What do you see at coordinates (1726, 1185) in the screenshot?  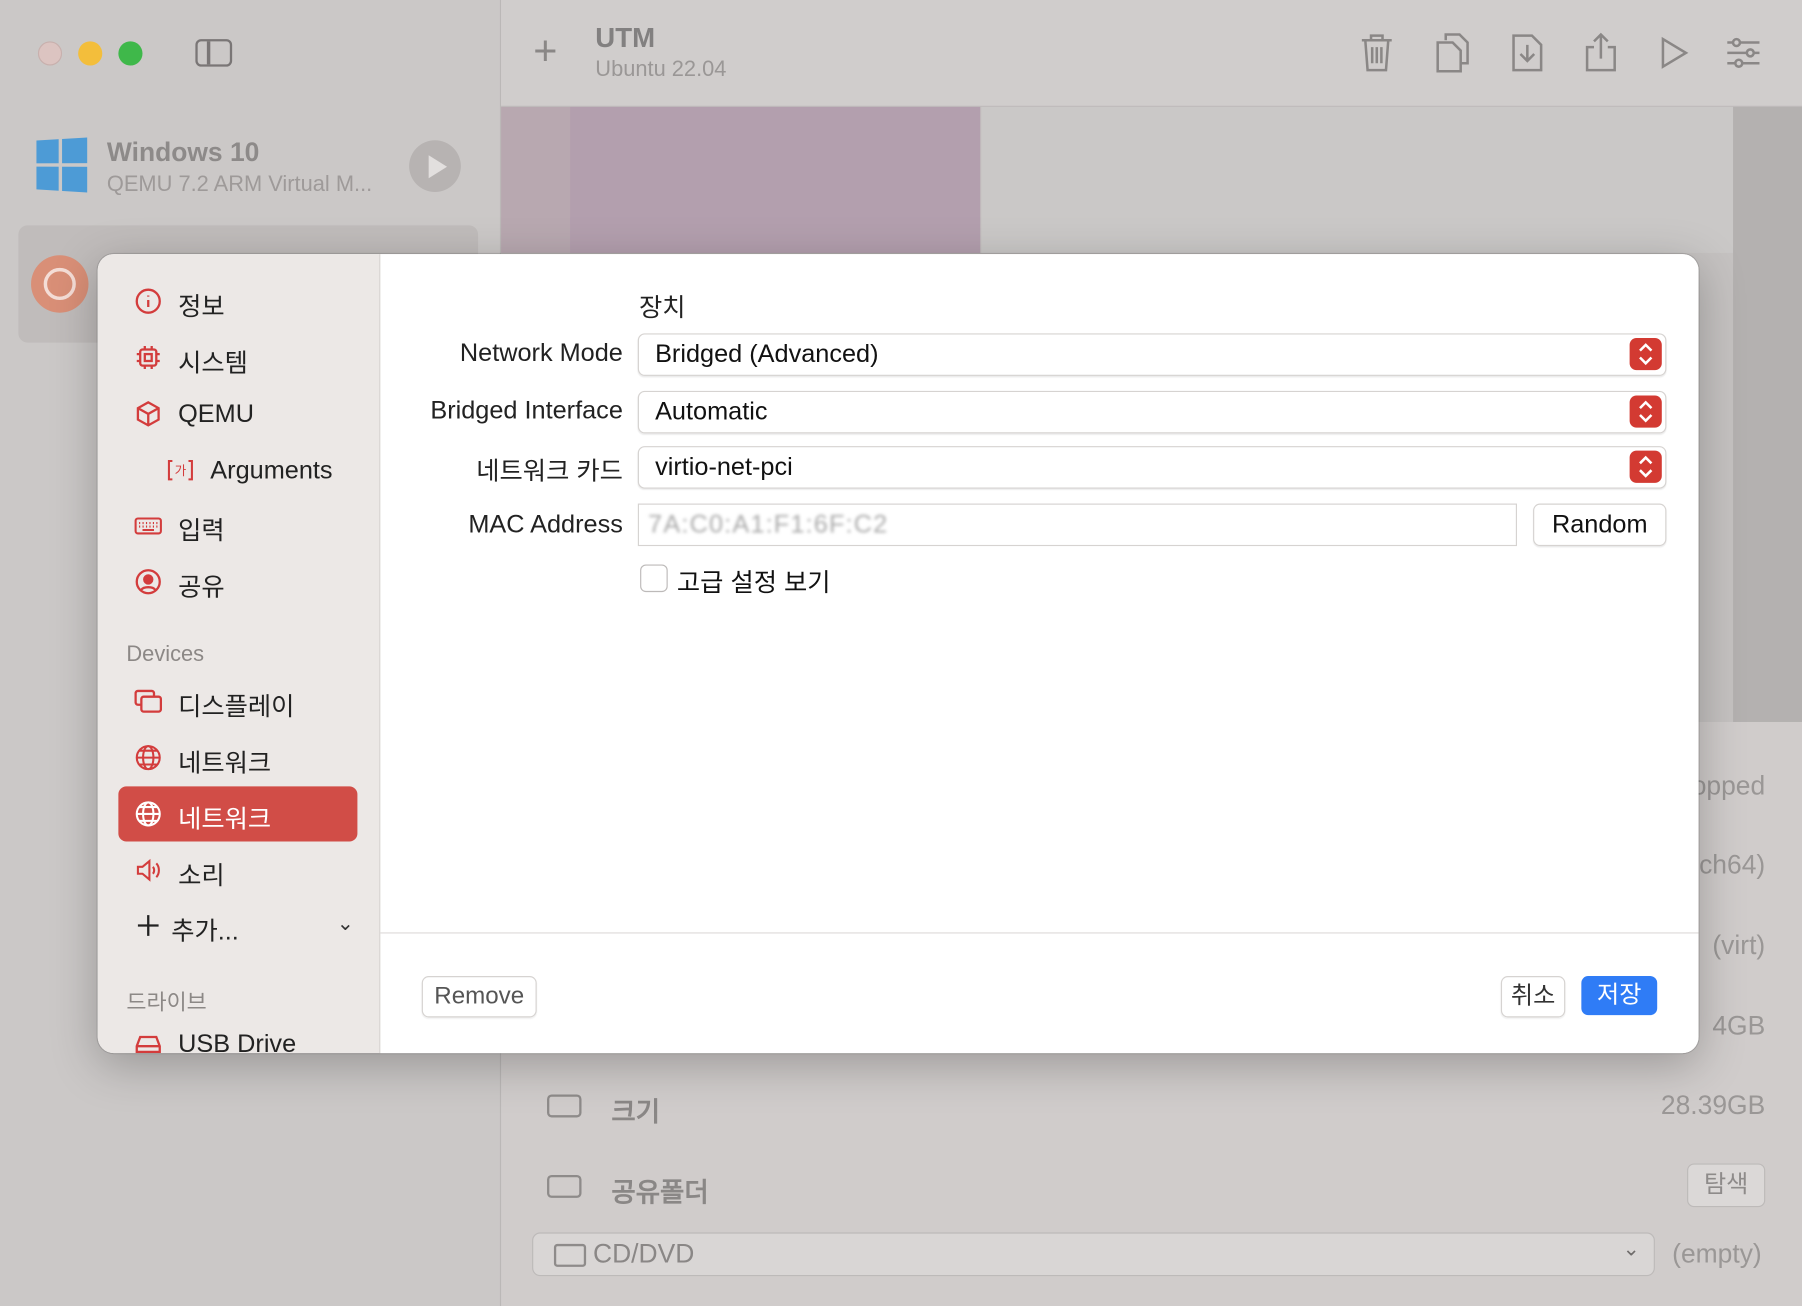 I see `explore-button: 탐색` at bounding box center [1726, 1185].